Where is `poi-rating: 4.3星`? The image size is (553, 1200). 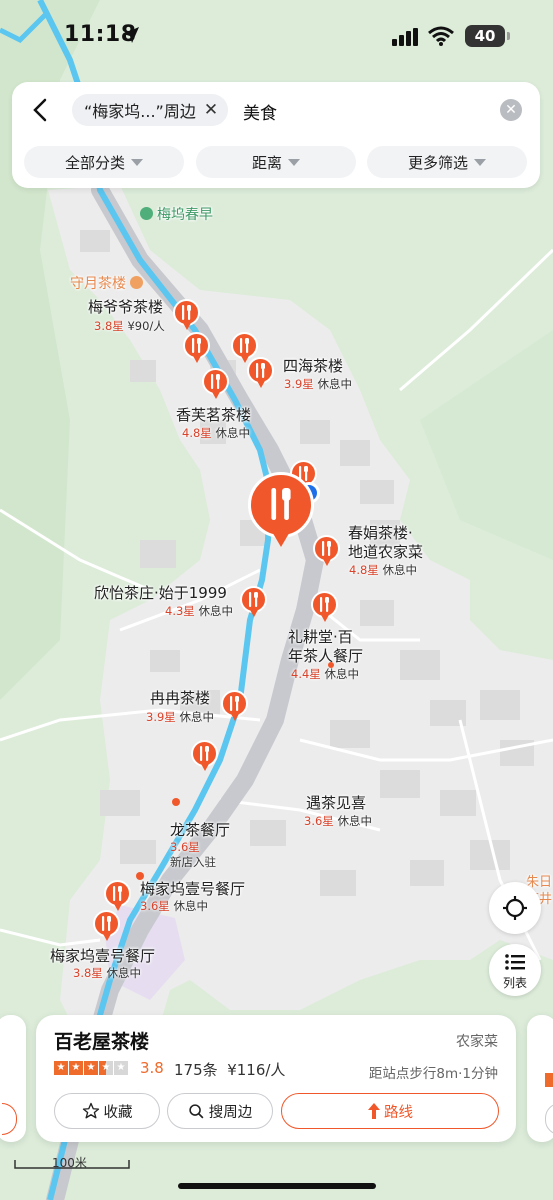
poi-rating: 4.3星 is located at coordinates (180, 611).